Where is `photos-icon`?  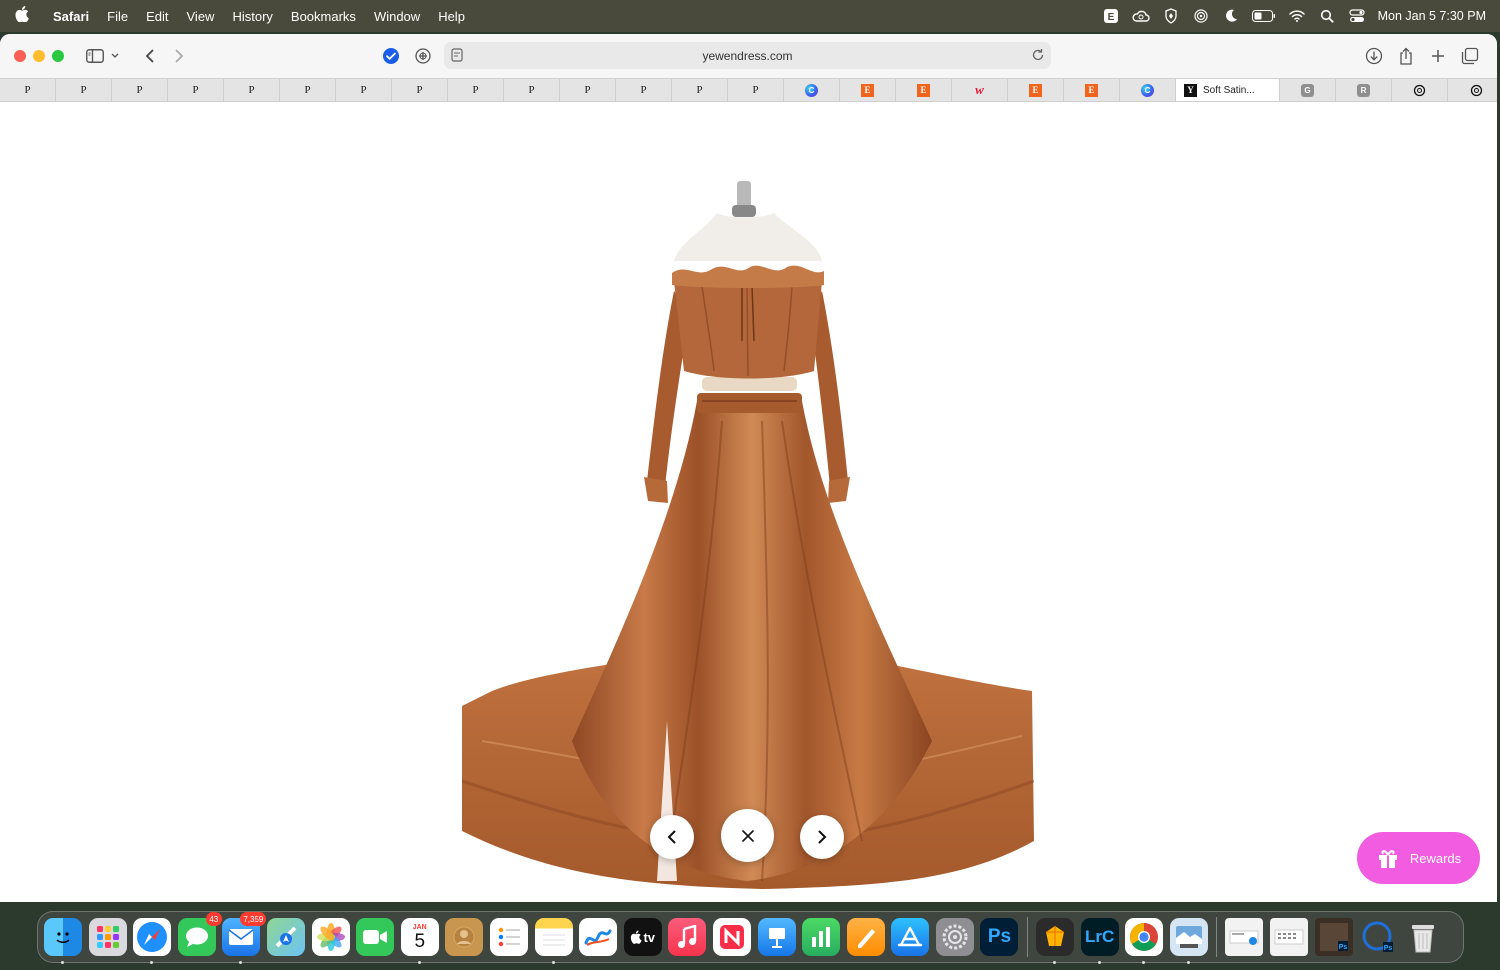
photos-icon is located at coordinates (330, 937).